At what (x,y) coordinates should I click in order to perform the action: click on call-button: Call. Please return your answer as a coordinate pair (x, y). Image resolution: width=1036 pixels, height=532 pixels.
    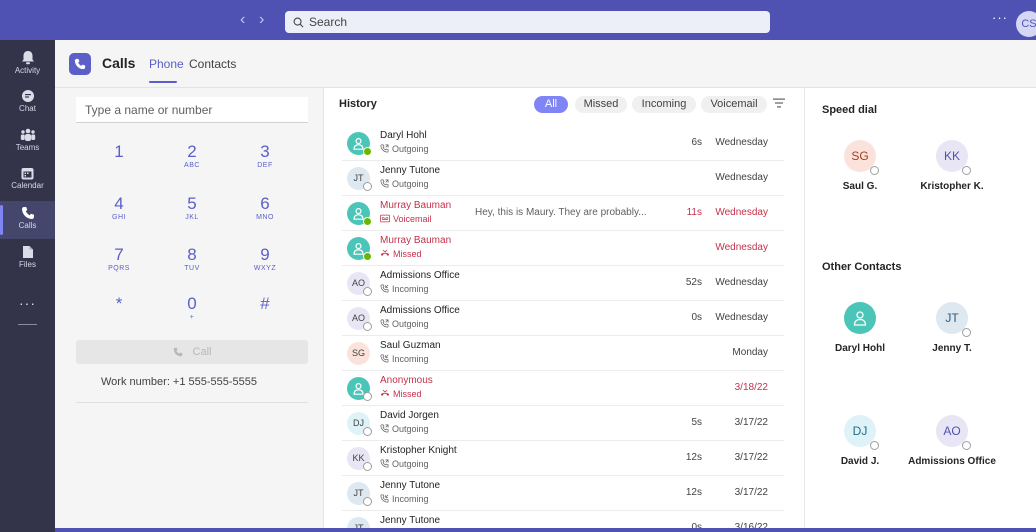
    Looking at the image, I should click on (192, 352).